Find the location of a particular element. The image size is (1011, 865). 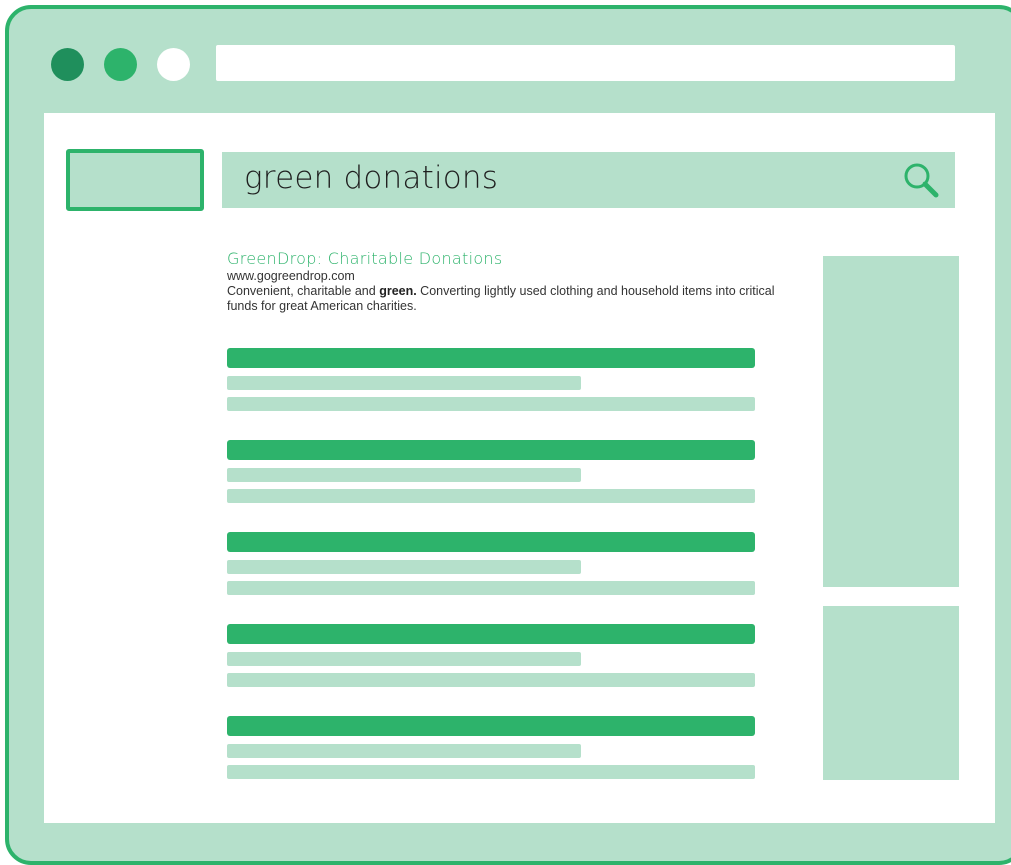

result-url: www.gogreendrop.com is located at coordinates (291, 276).